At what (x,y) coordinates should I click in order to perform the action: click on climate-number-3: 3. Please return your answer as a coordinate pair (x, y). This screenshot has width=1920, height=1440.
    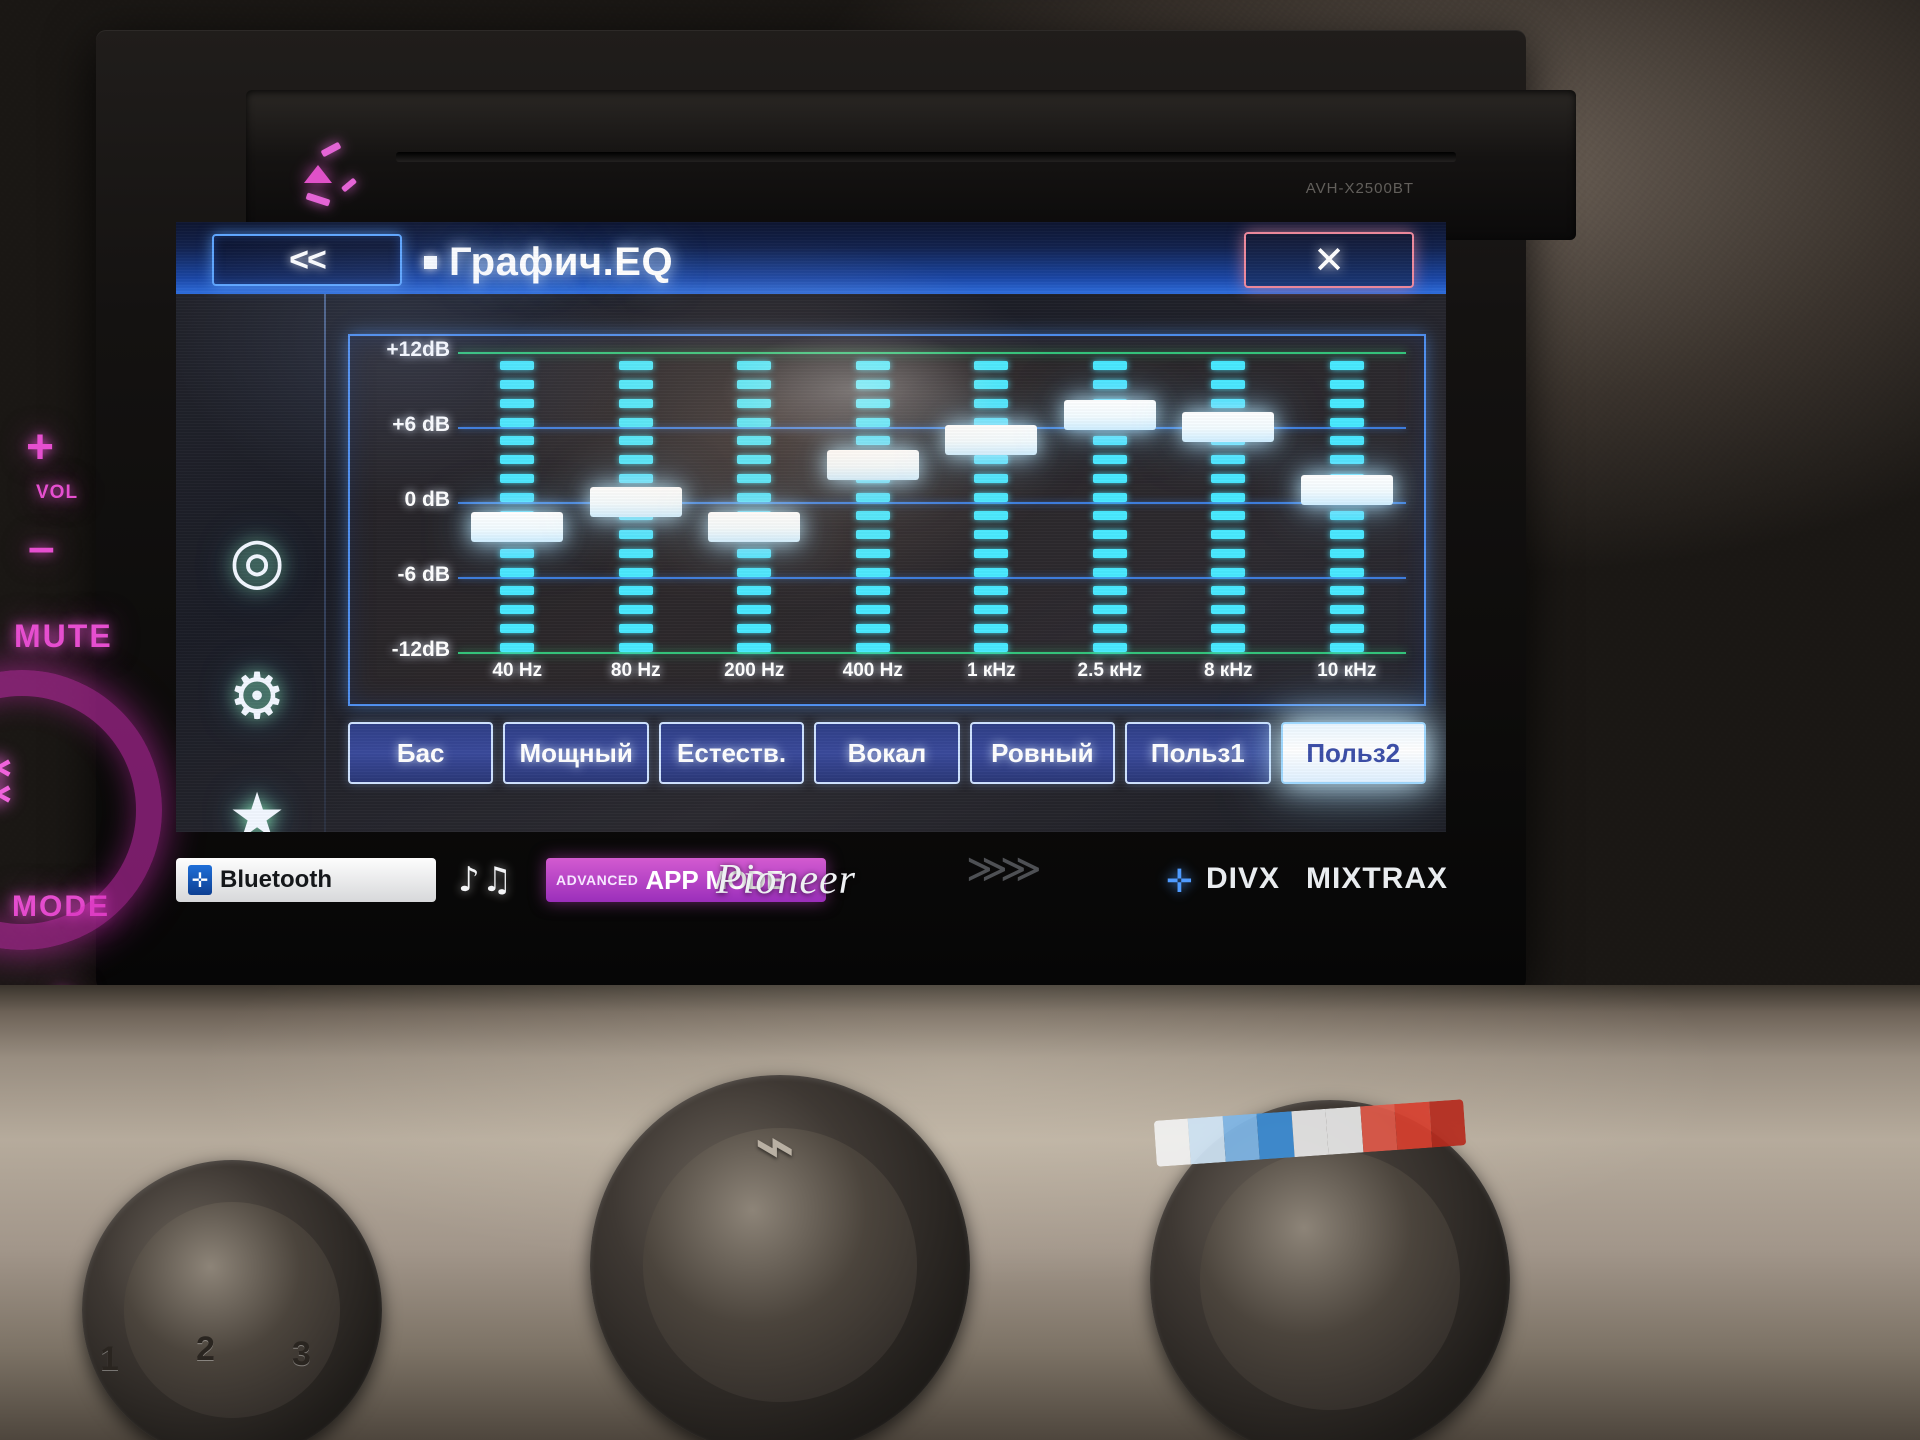
    Looking at the image, I should click on (301, 1354).